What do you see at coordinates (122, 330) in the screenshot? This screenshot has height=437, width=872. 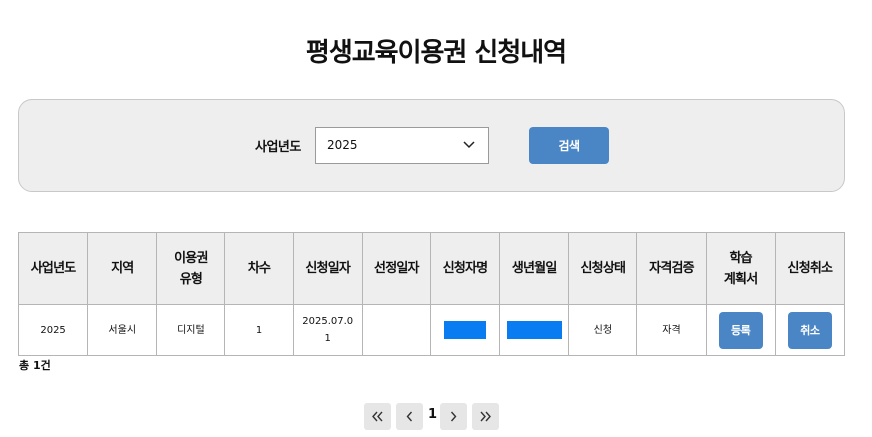 I see `cell-region: 서울시` at bounding box center [122, 330].